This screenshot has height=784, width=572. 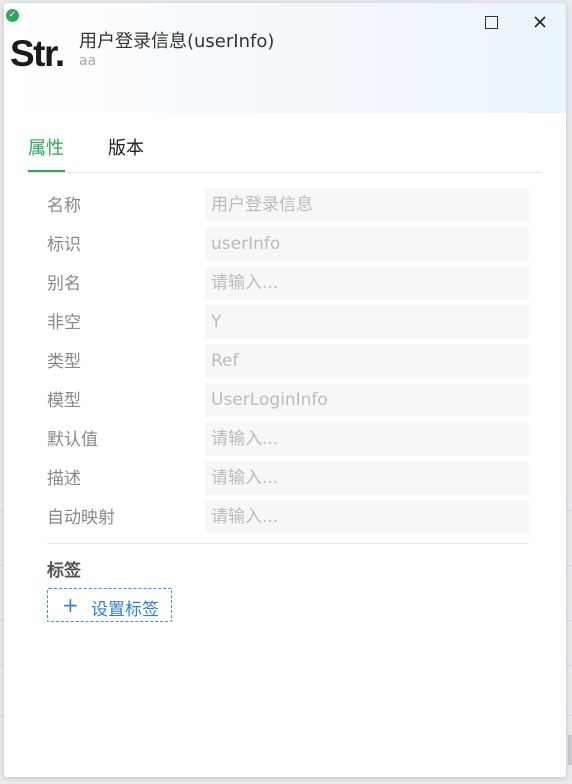 What do you see at coordinates (12, 15) in the screenshot?
I see `check-circle-icon: ✓` at bounding box center [12, 15].